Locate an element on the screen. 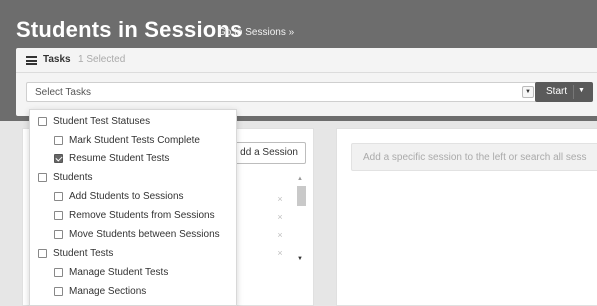 The image size is (597, 306). option-student-tests: Student Tests is located at coordinates (75, 253).